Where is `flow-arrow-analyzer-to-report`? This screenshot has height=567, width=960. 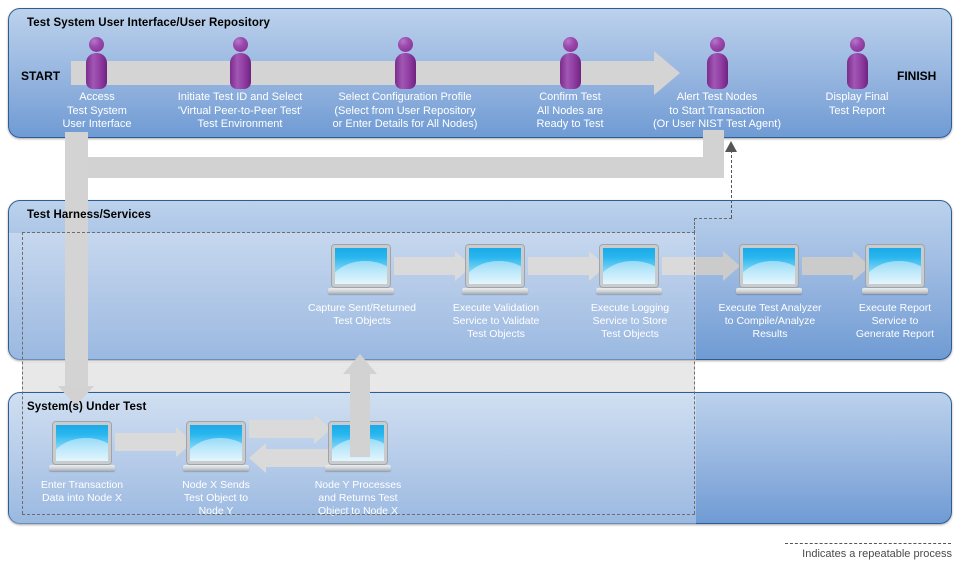
flow-arrow-analyzer-to-report is located at coordinates (836, 266).